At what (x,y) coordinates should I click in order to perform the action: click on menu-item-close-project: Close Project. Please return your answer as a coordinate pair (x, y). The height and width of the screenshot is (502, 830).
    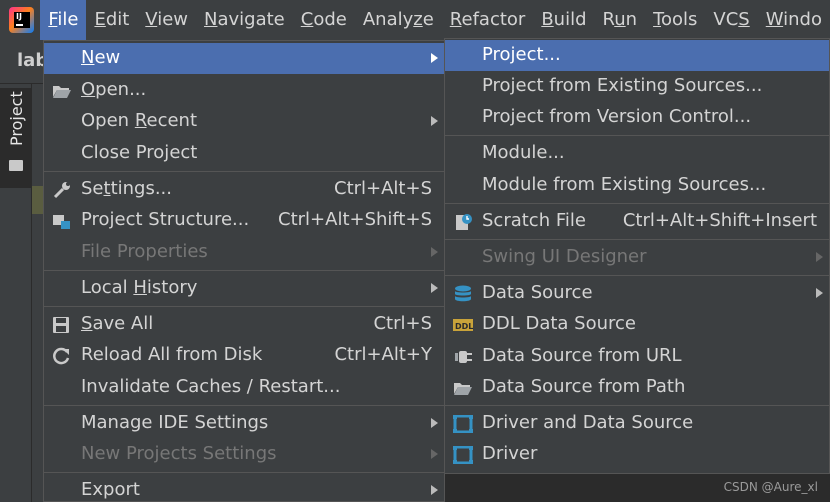
    Looking at the image, I should click on (244, 153).